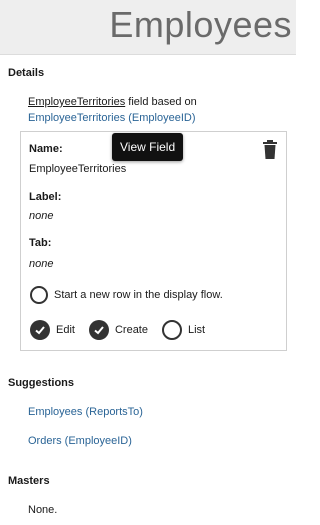 The height and width of the screenshot is (525, 320). Describe the element at coordinates (138, 295) in the screenshot. I see `new-row-label: Start a new row in the display flow.` at that location.